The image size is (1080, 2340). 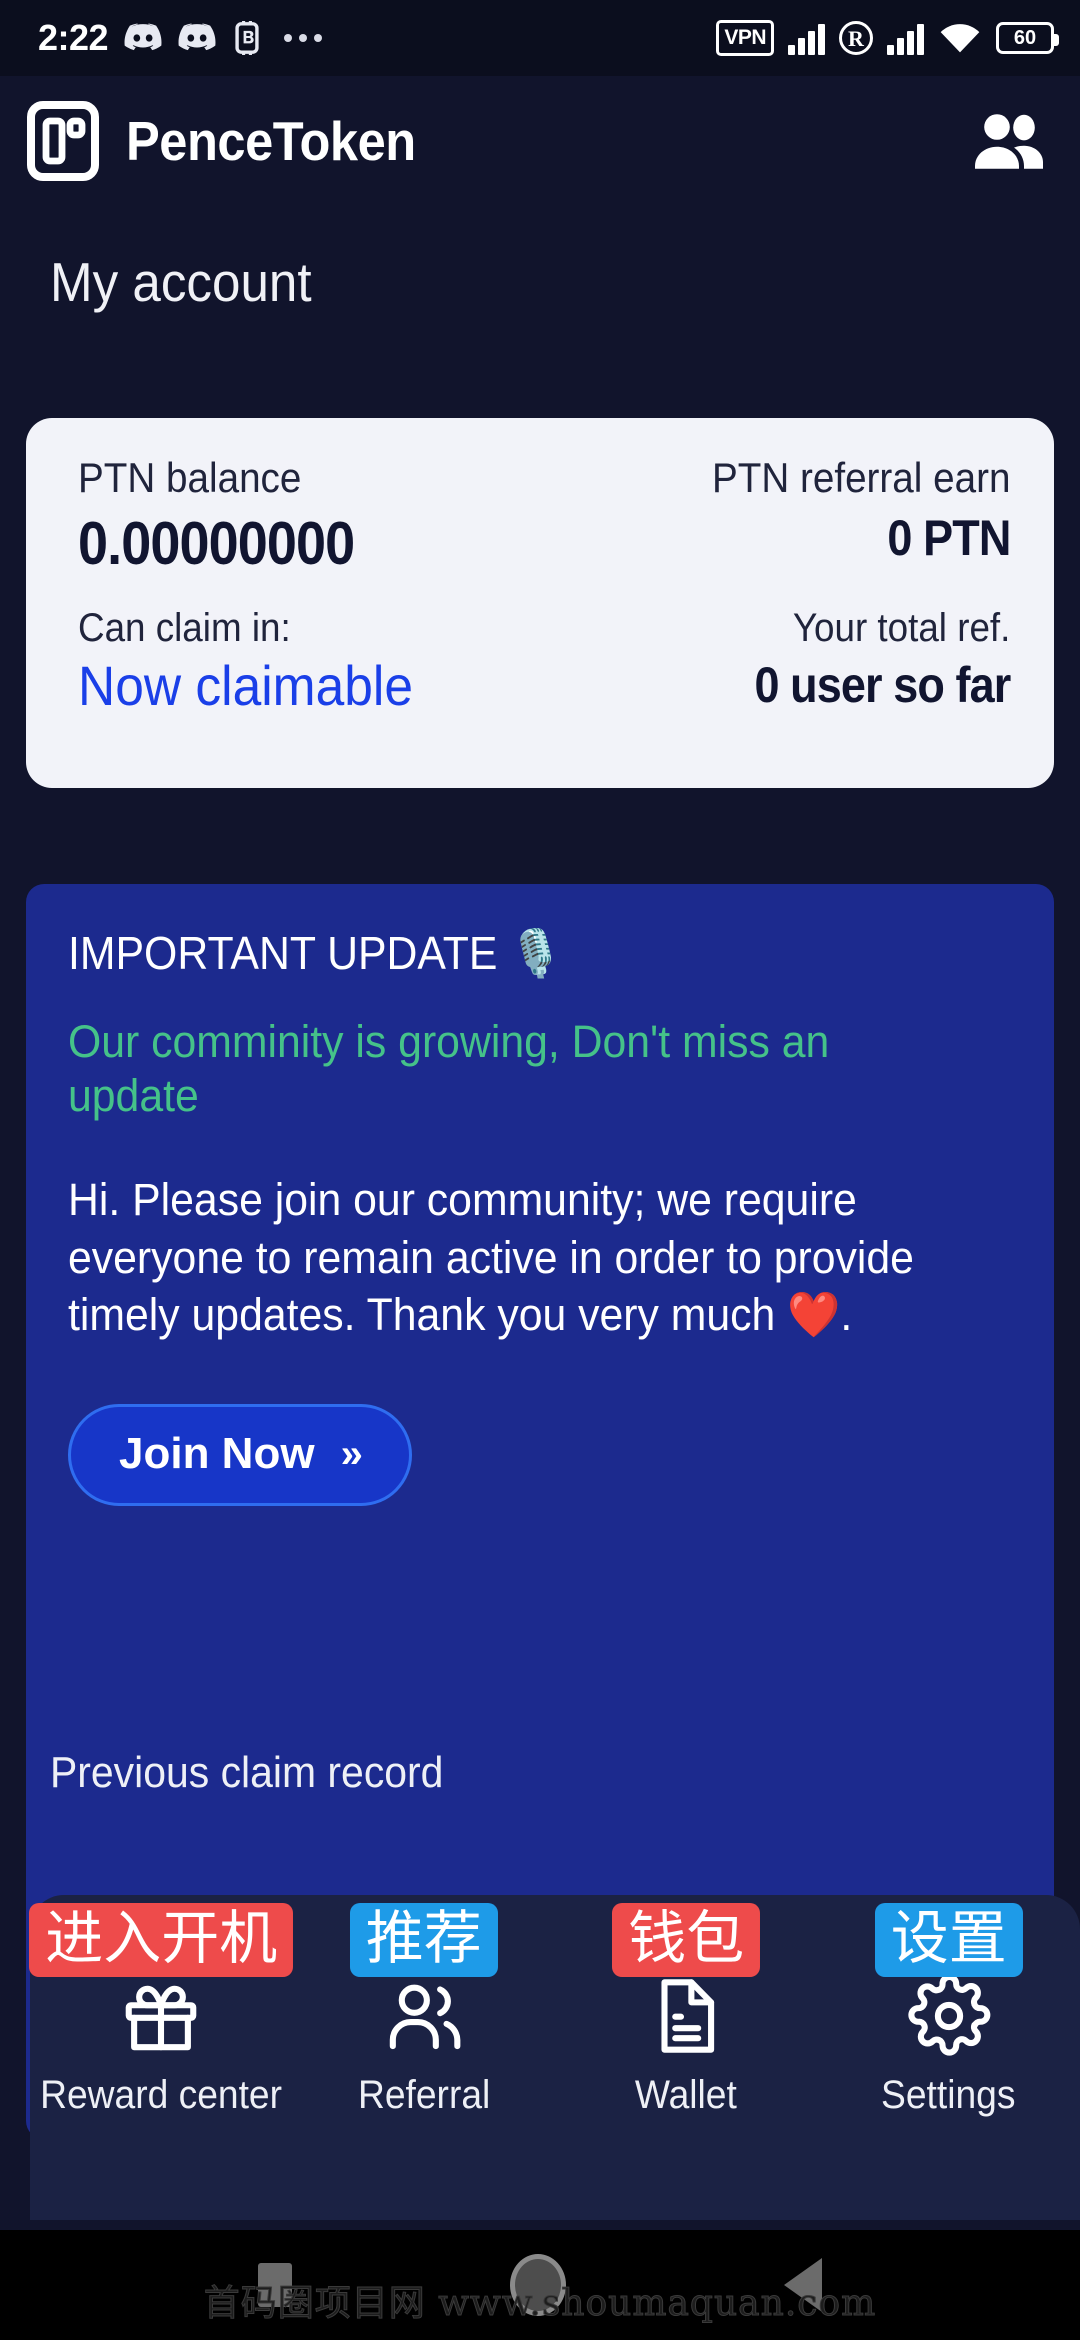 I want to click on total-ref-value: 0 user so far, so click(x=882, y=685).